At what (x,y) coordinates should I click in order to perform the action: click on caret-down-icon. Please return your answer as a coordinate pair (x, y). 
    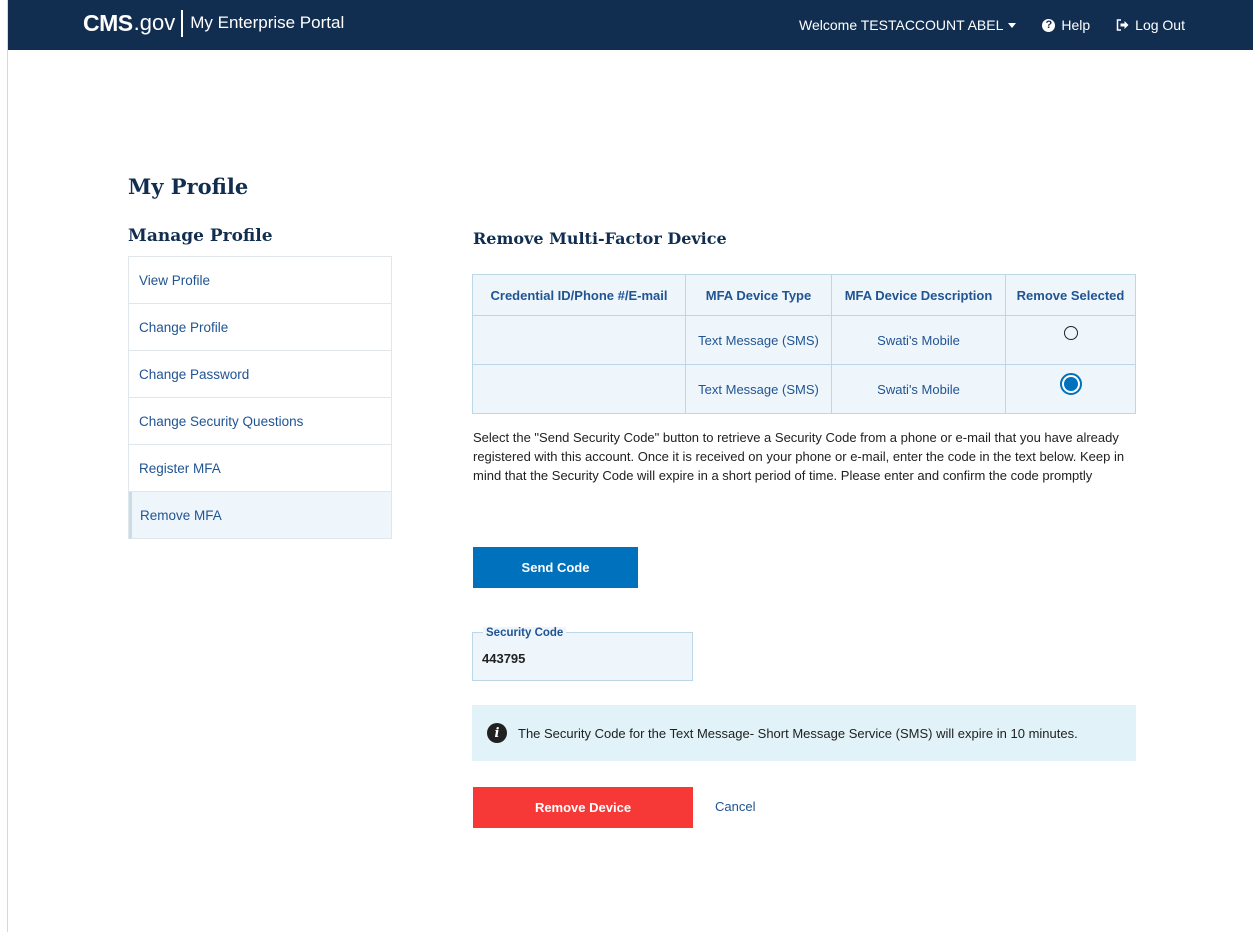
    Looking at the image, I should click on (1012, 25).